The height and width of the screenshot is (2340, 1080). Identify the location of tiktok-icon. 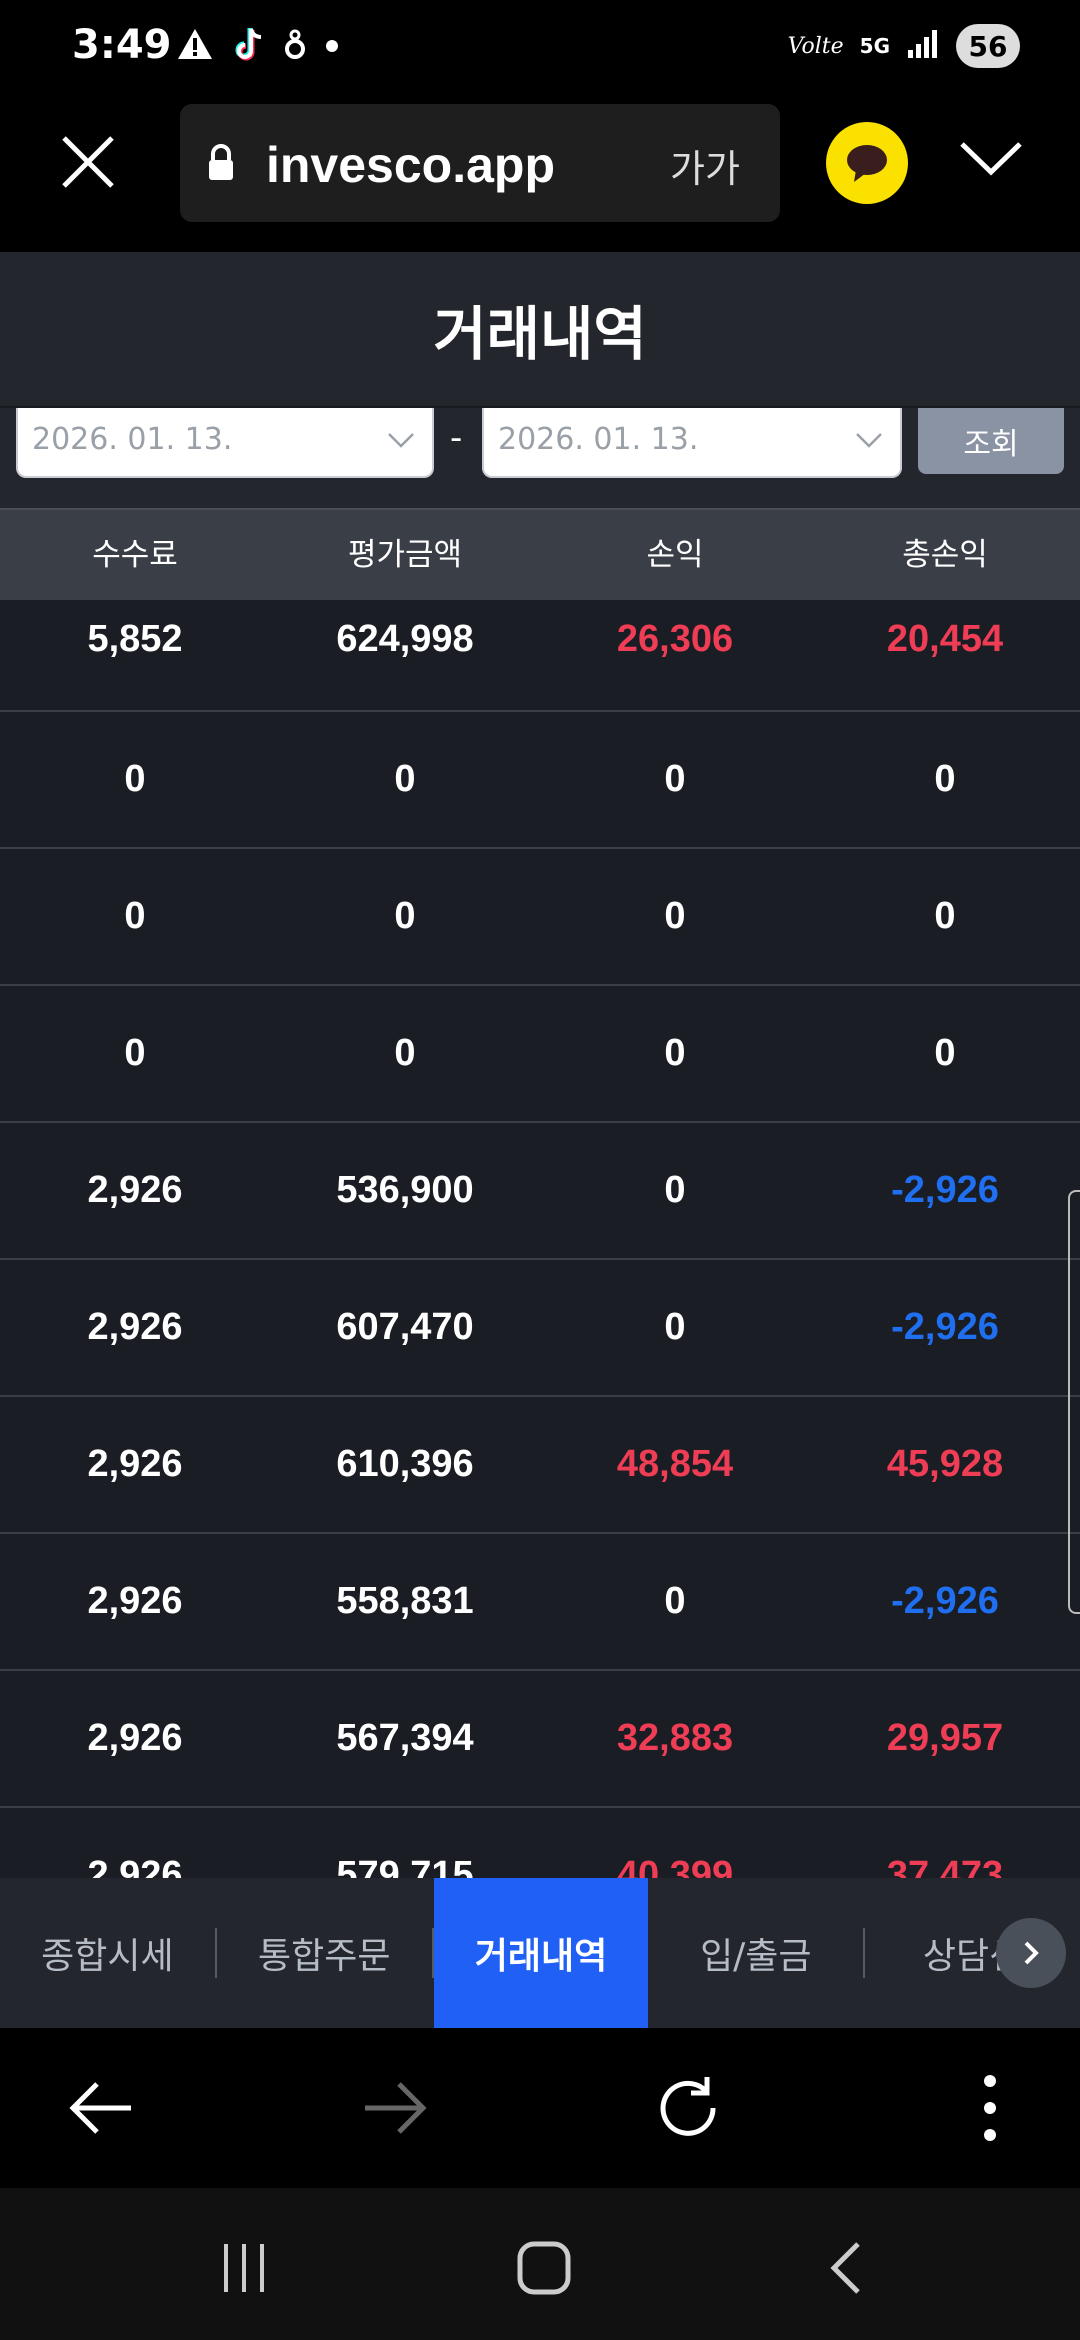
(248, 46).